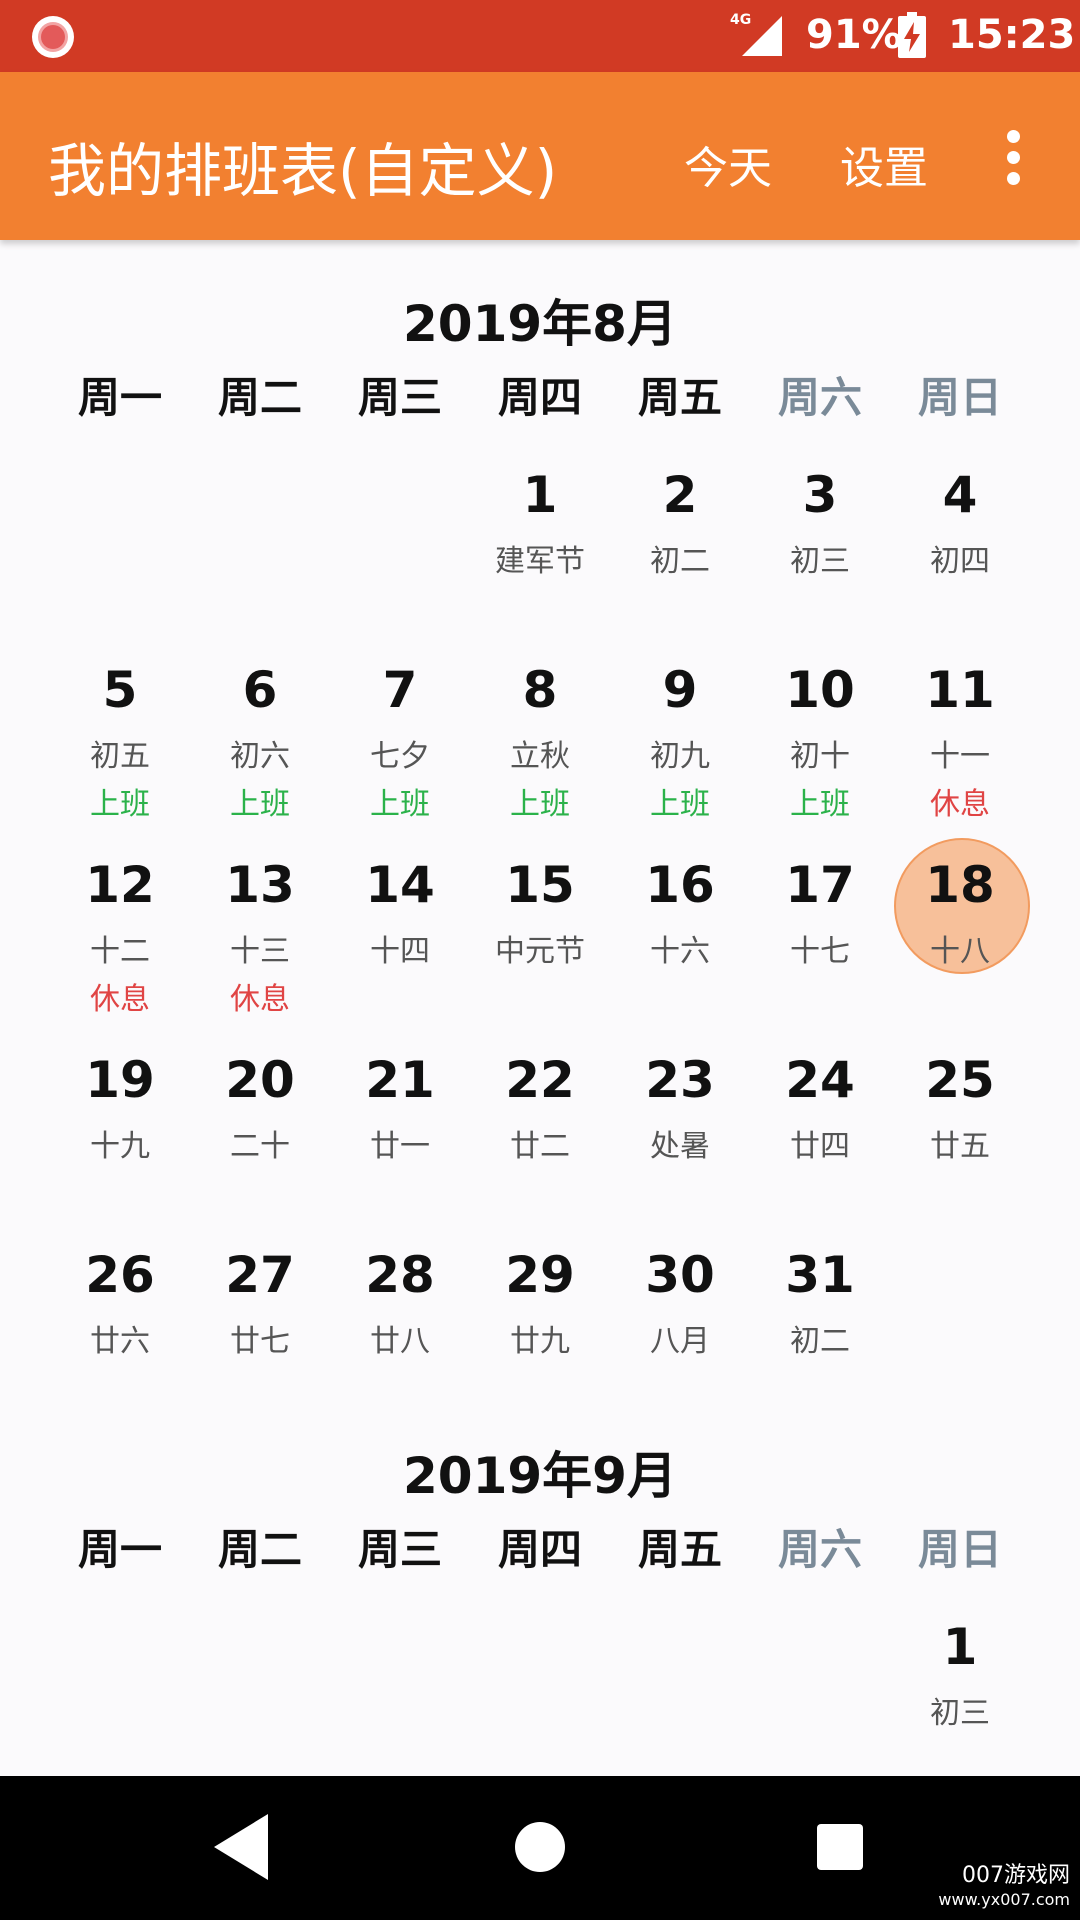 This screenshot has height=1920, width=1080. Describe the element at coordinates (728, 164) in the screenshot. I see `today-button: 今天` at that location.